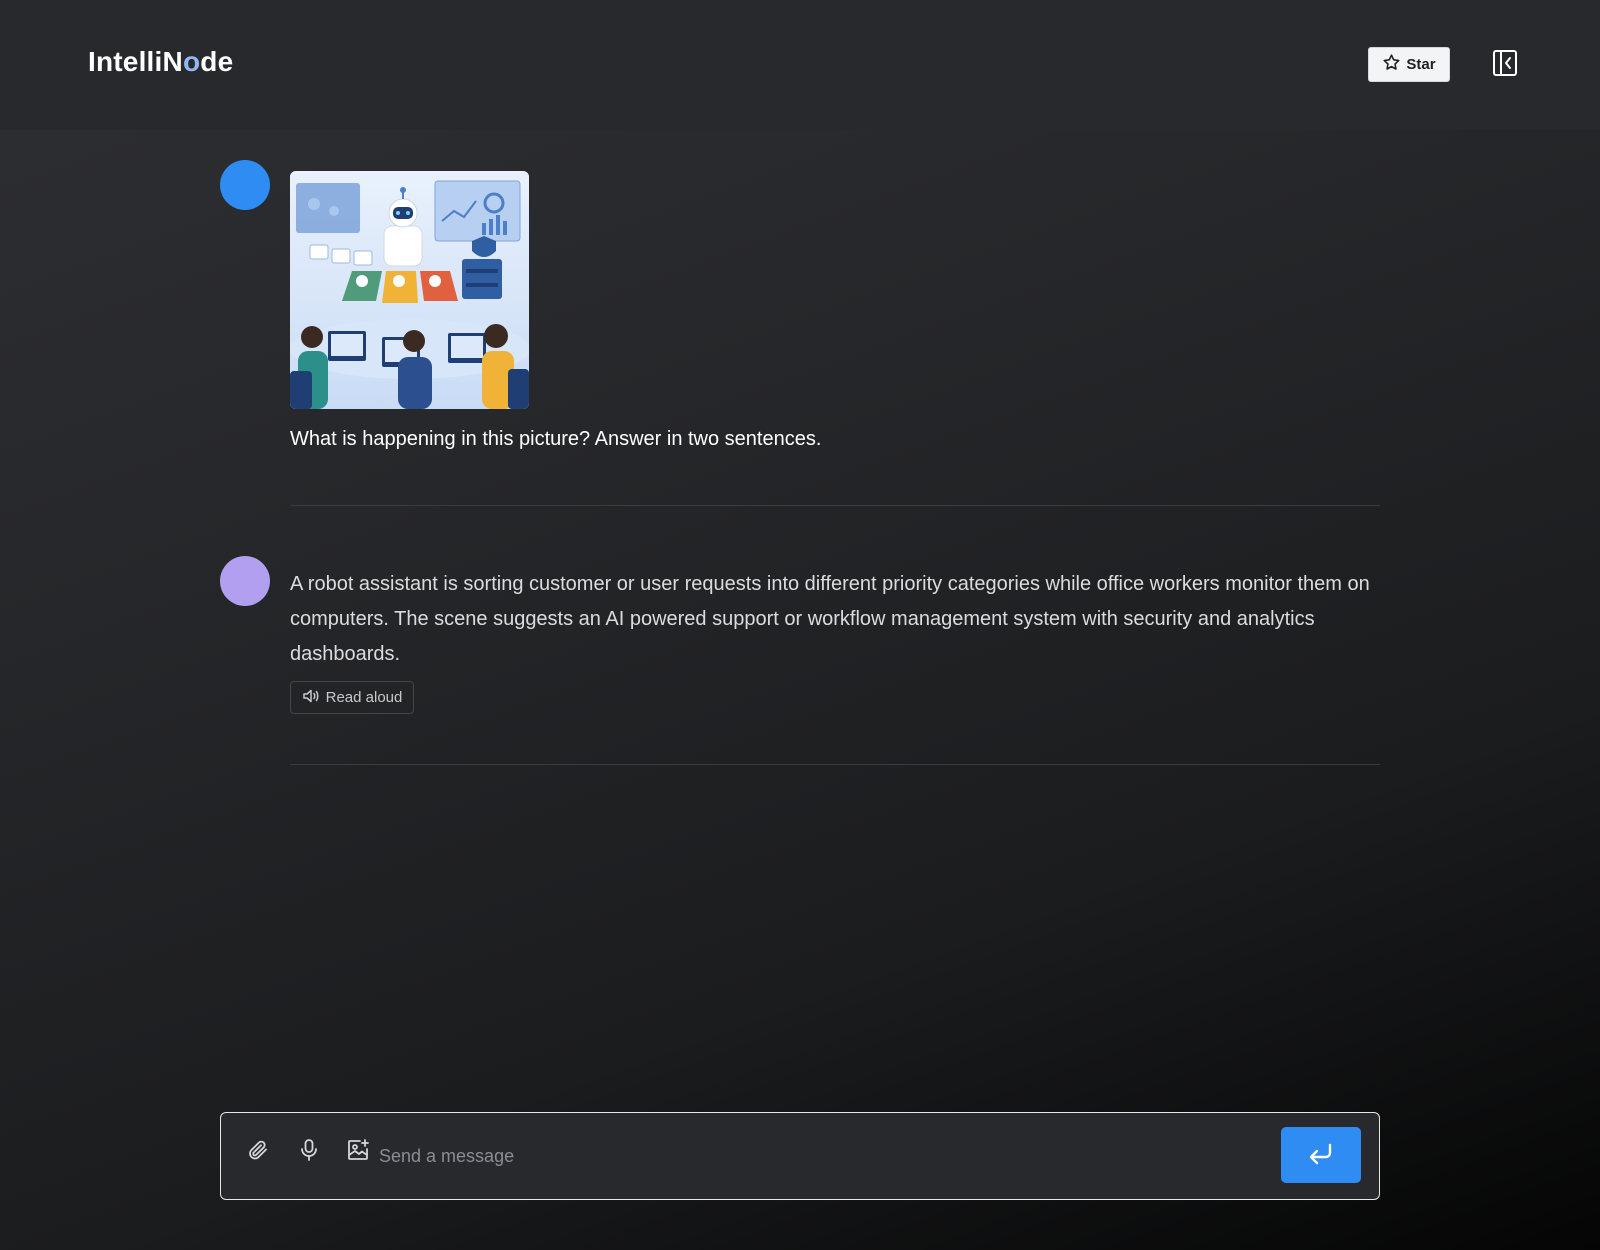 This screenshot has width=1600, height=1250. I want to click on attach-button, so click(258, 1152).